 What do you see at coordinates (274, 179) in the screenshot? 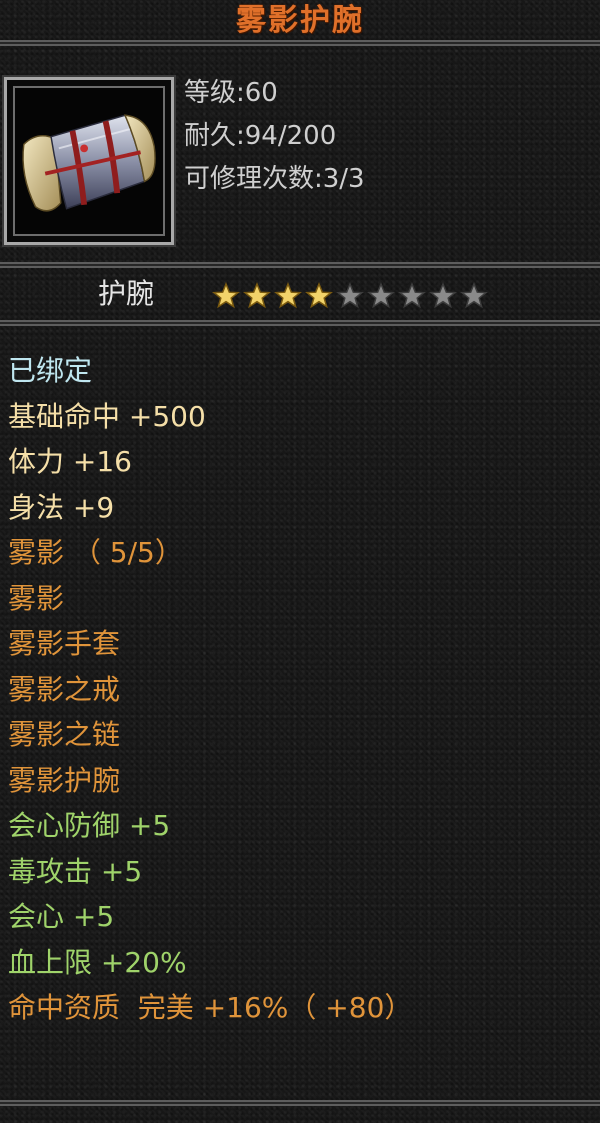
I see `item-repair-count: 可修理次数:3/3` at bounding box center [274, 179].